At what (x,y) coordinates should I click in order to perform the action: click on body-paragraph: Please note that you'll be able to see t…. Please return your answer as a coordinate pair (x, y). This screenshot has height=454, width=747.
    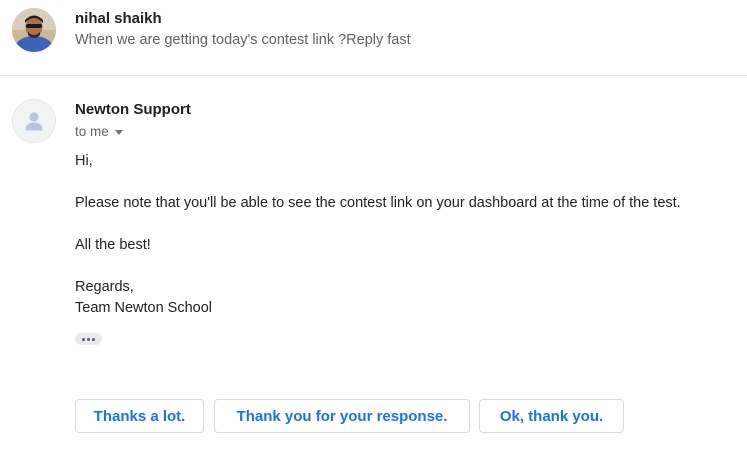
    Looking at the image, I should click on (378, 203).